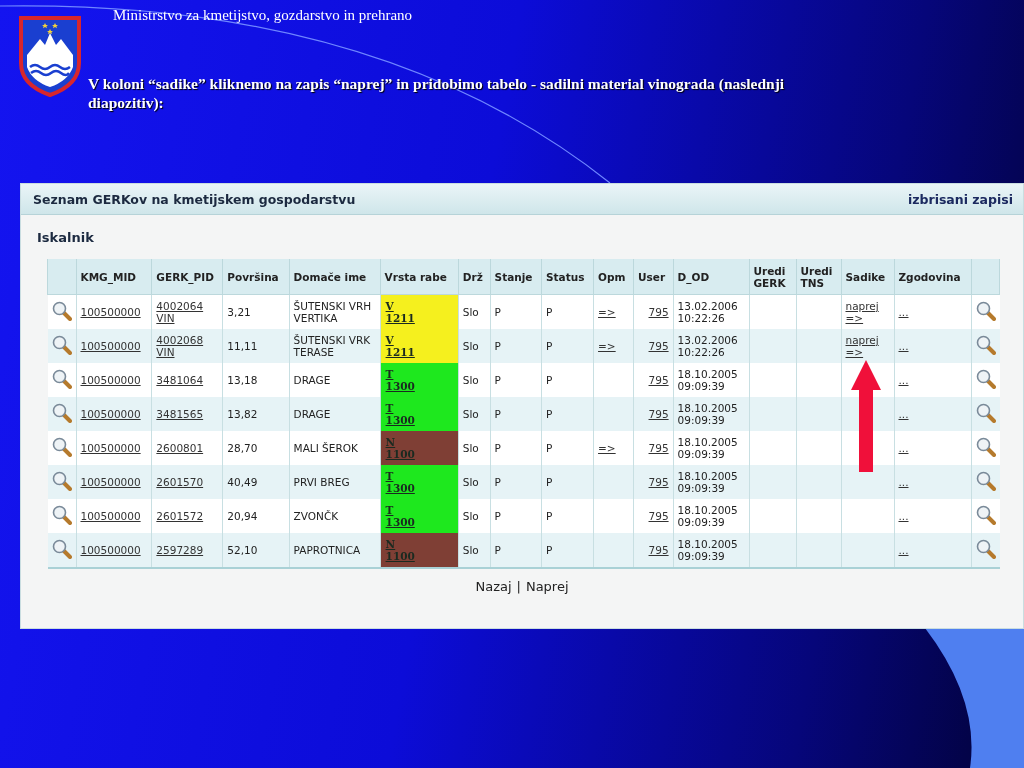  What do you see at coordinates (316, 516) in the screenshot?
I see `name-text: ZVONČK` at bounding box center [316, 516].